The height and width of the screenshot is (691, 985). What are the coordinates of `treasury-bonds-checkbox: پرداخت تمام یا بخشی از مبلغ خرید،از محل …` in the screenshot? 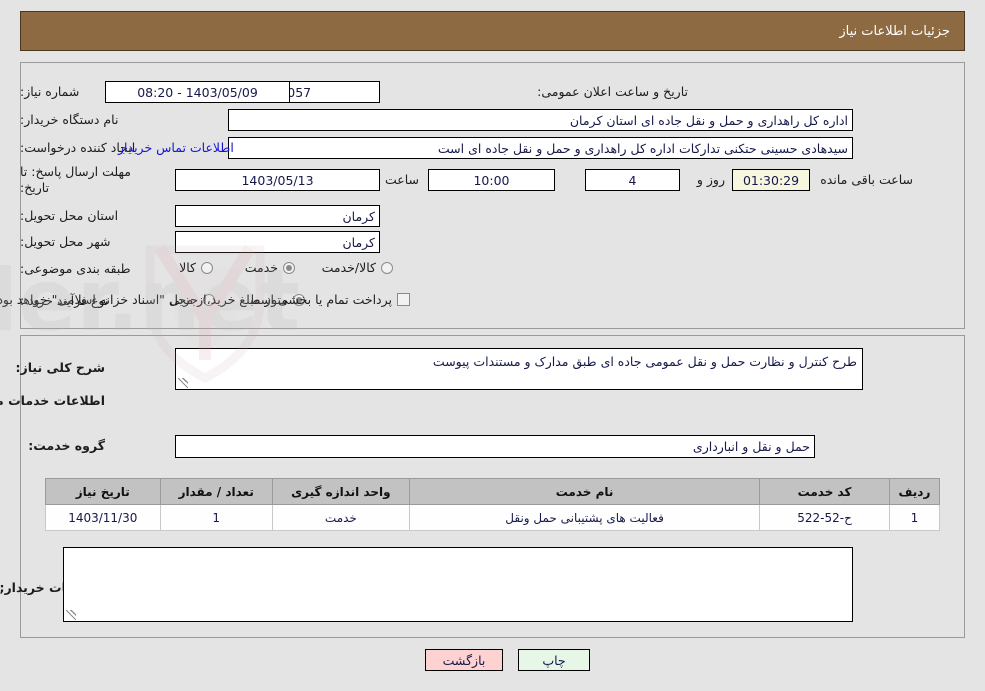 It's located at (205, 299).